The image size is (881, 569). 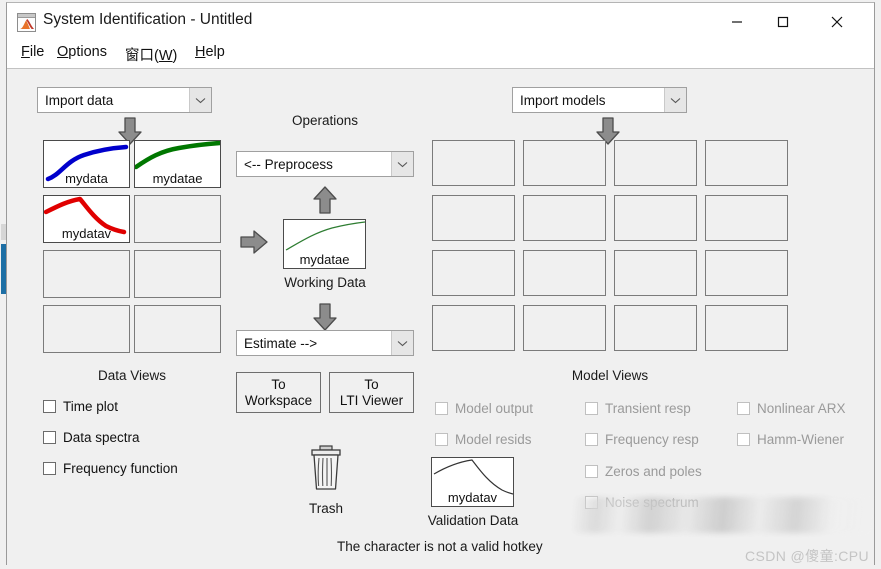 I want to click on checkbox-data-spectra: Data spectra, so click(x=91, y=437).